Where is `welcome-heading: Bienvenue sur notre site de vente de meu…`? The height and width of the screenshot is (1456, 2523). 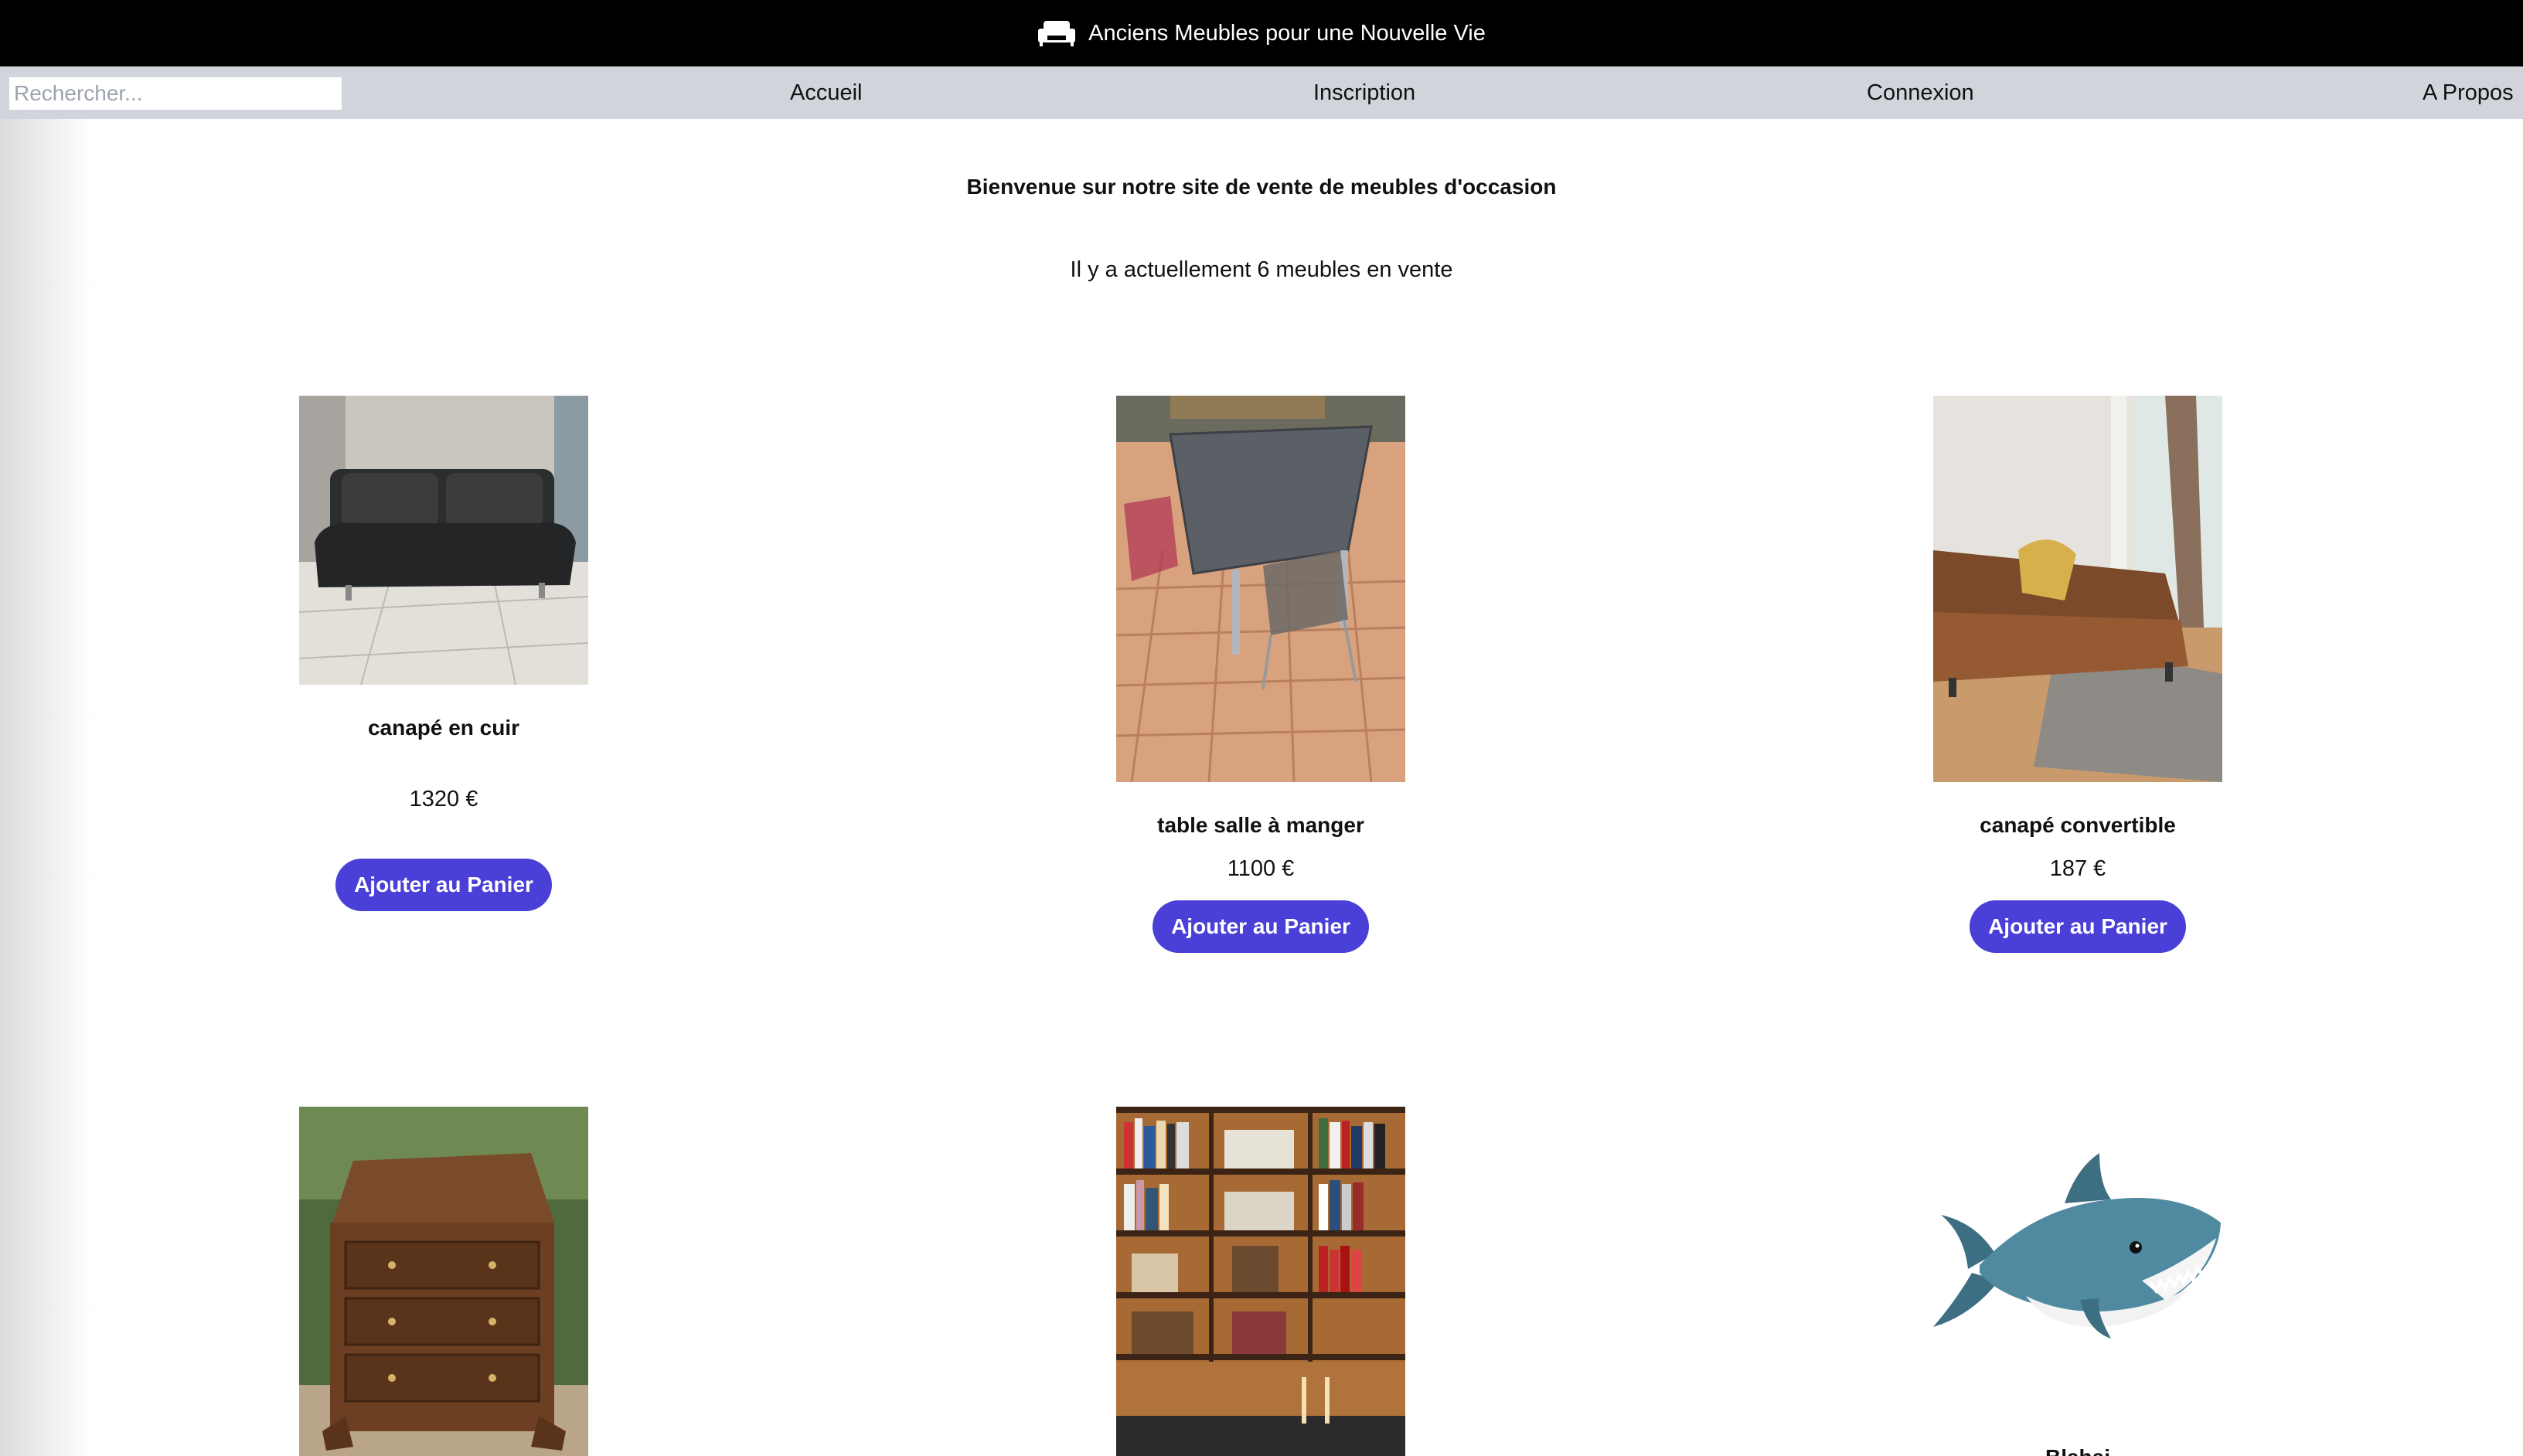 welcome-heading: Bienvenue sur notre site de vente de meu… is located at coordinates (1261, 187).